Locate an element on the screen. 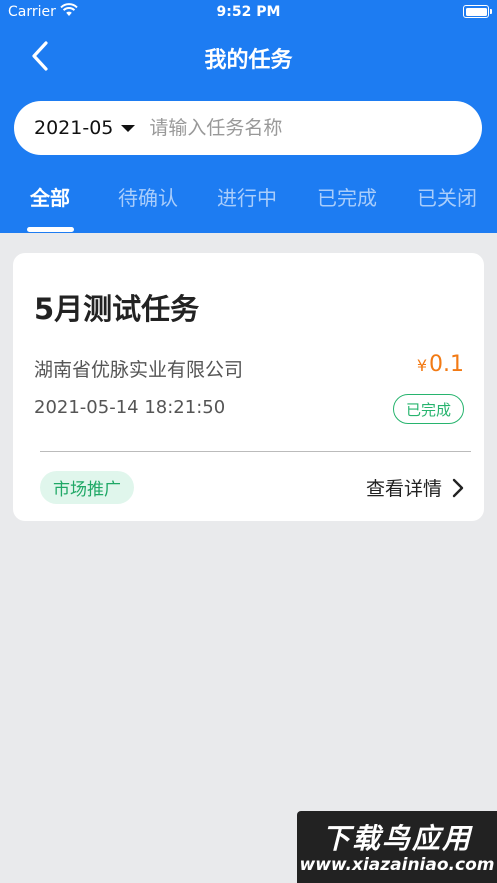 The image size is (497, 883). tab-closed: 已关闭 is located at coordinates (447, 196).